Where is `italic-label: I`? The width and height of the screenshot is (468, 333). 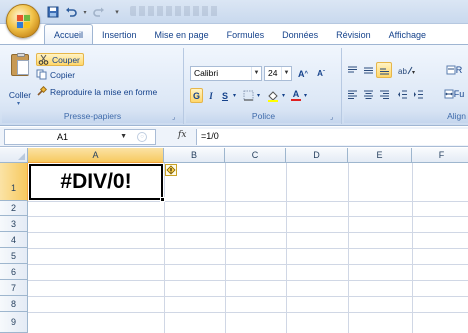 italic-label: I is located at coordinates (211, 95).